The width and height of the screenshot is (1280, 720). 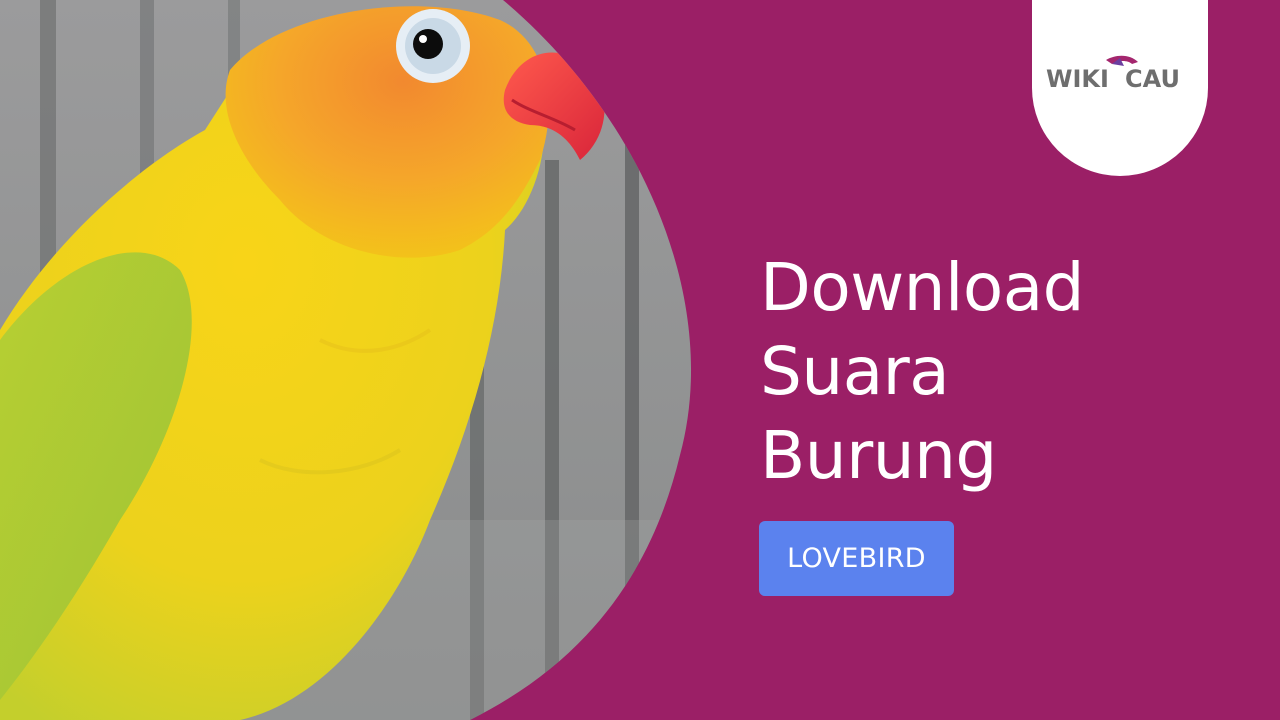 I want to click on title-line-1: Download, so click(x=922, y=287).